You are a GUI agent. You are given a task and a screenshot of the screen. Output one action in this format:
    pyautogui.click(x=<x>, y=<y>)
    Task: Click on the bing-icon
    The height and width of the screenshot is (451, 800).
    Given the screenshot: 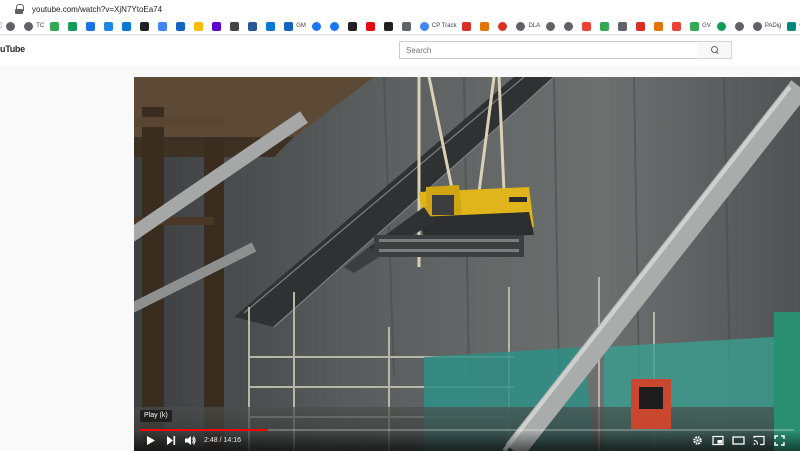 What is the action you would take?
    pyautogui.click(x=127, y=26)
    